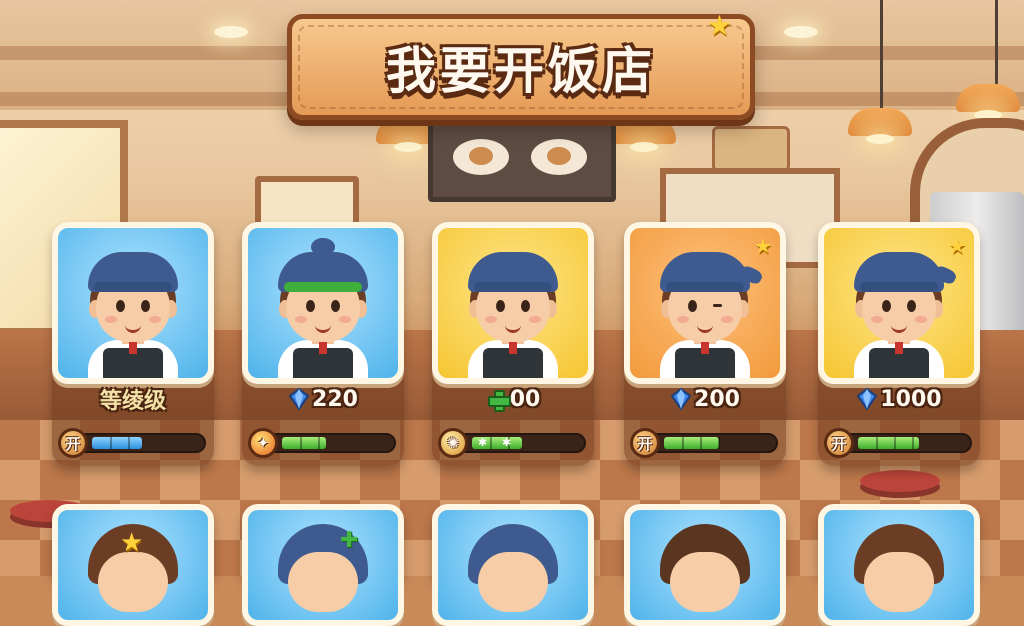  Describe the element at coordinates (717, 399) in the screenshot. I see `gem-value: 200` at that location.